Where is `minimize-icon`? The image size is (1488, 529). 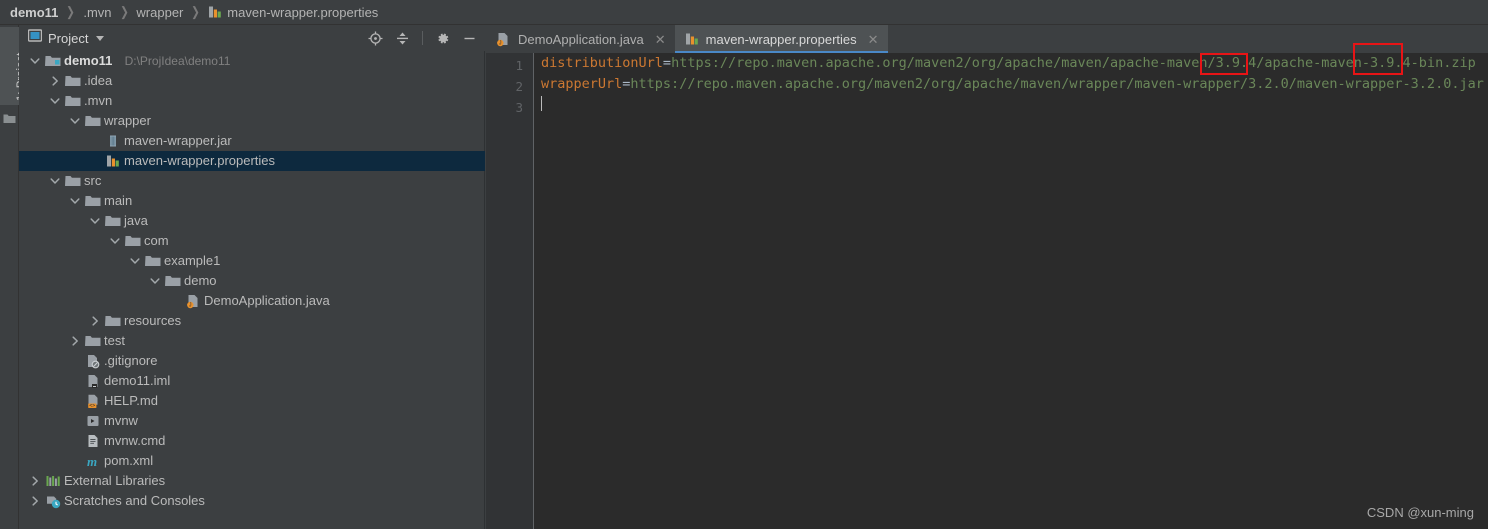 minimize-icon is located at coordinates (469, 38).